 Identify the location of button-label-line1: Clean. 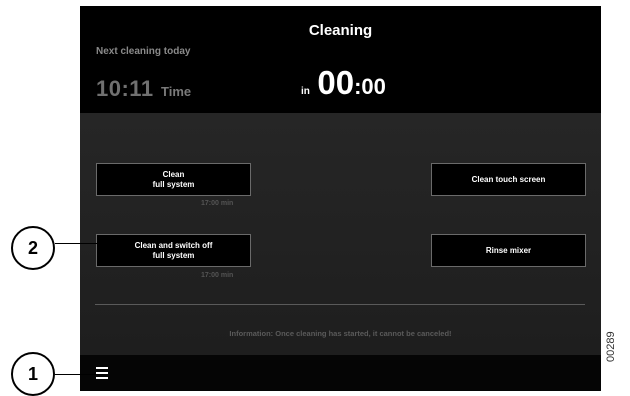
(173, 174).